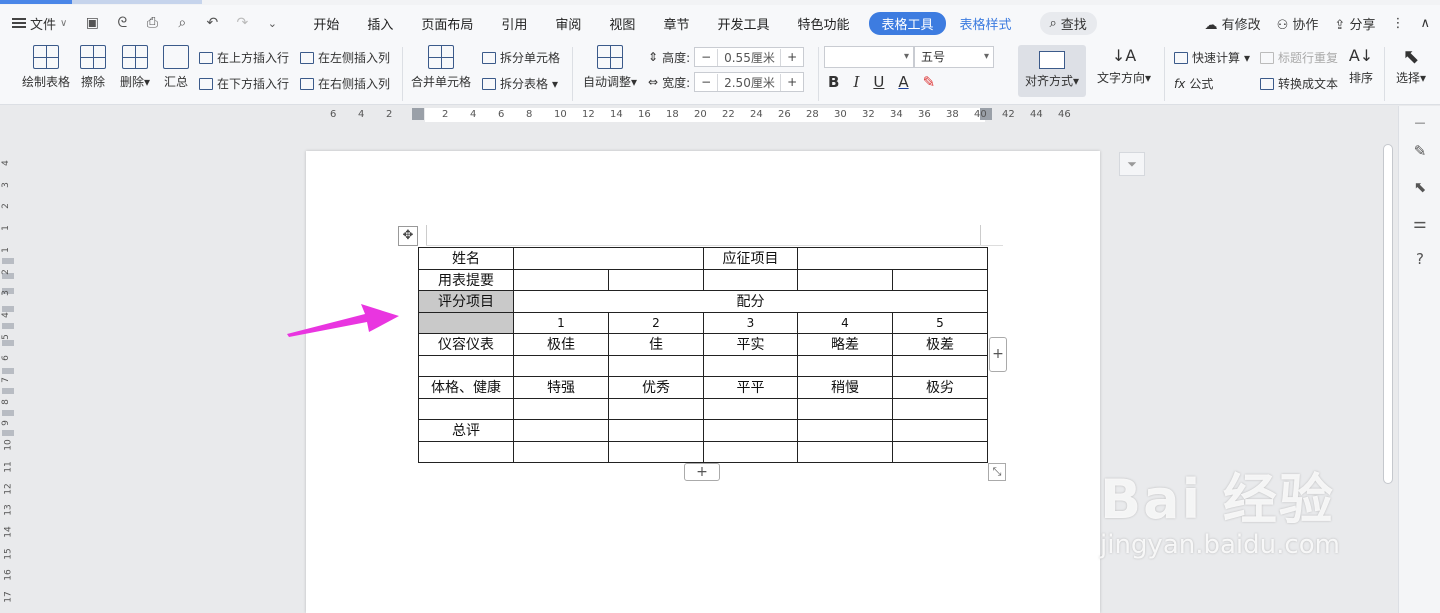  I want to click on font-size-select: 五号, so click(954, 57).